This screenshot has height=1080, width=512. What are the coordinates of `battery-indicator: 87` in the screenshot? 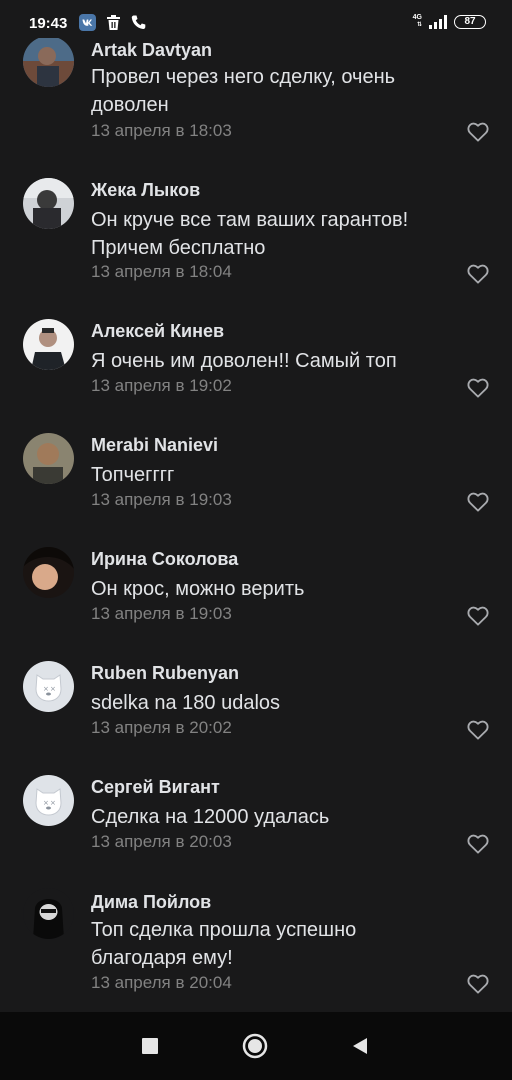 It's located at (470, 21).